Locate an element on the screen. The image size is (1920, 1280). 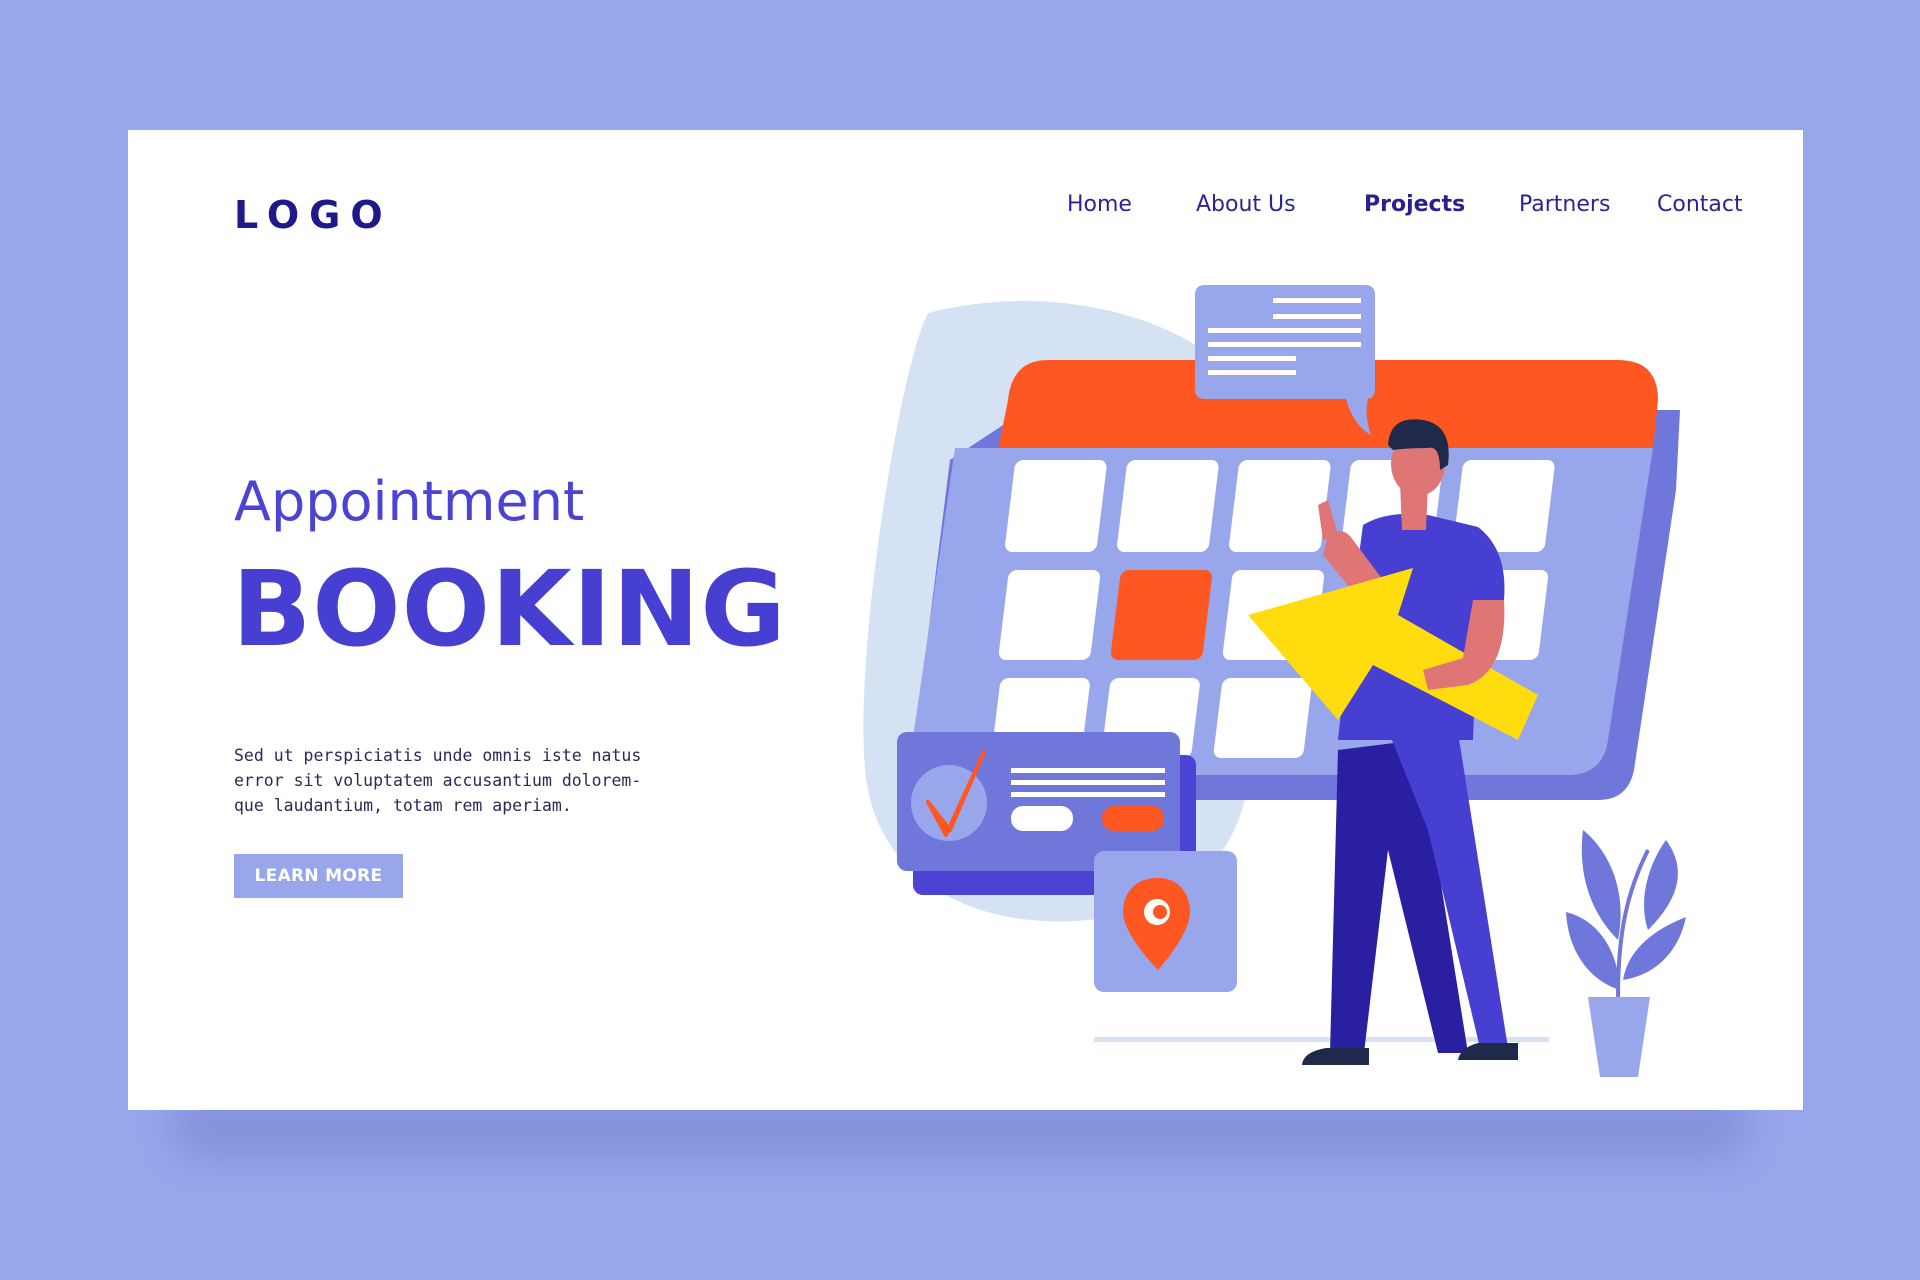
plant-icon is located at coordinates (1626, 953).